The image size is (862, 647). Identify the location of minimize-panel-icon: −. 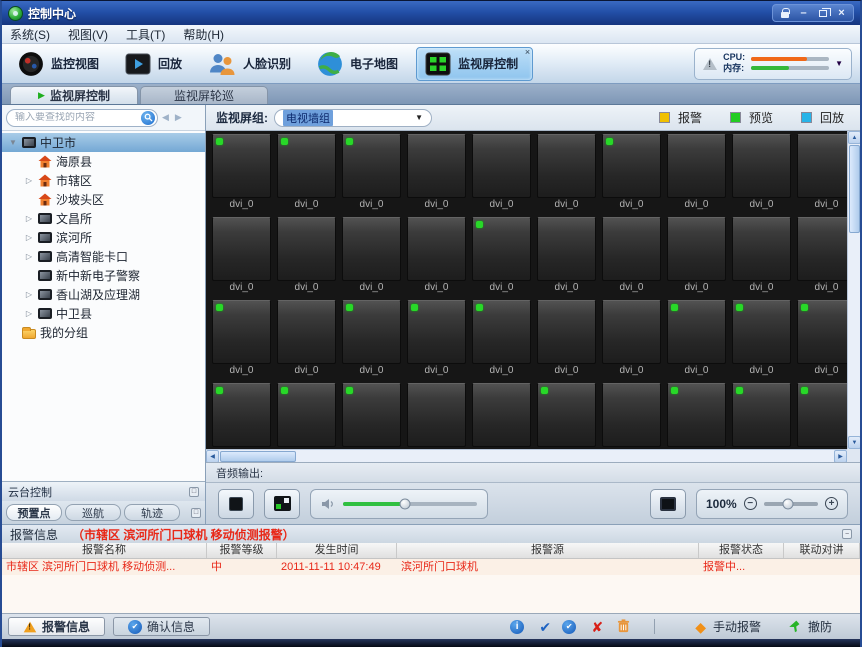
(847, 534).